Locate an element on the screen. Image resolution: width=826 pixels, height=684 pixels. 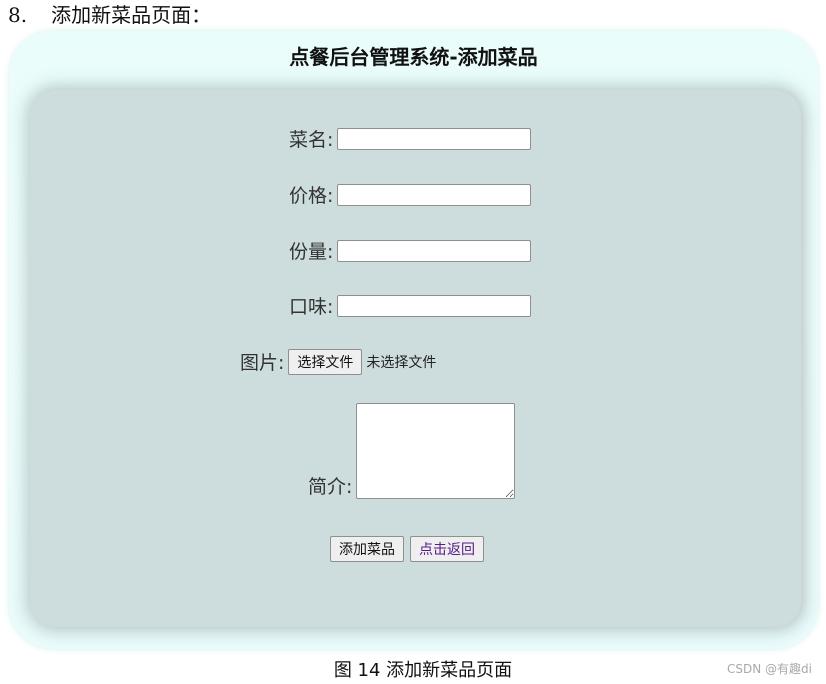
dish-name-input is located at coordinates (434, 138).